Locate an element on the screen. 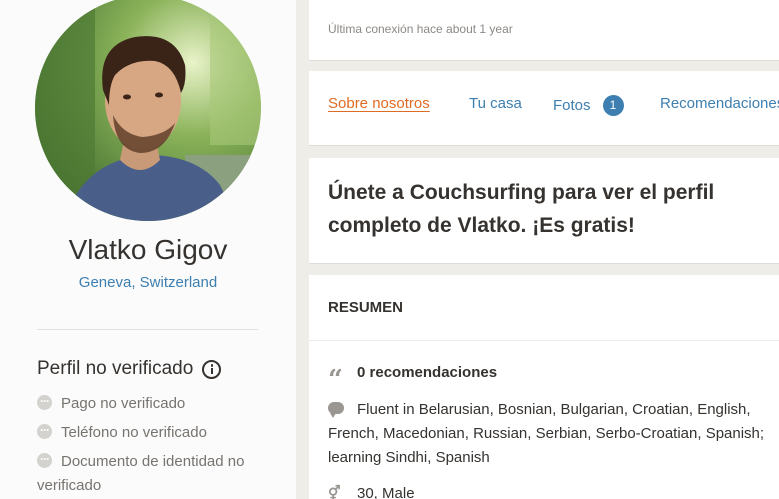 The image size is (779, 499). speech-bubble-icon is located at coordinates (336, 410).